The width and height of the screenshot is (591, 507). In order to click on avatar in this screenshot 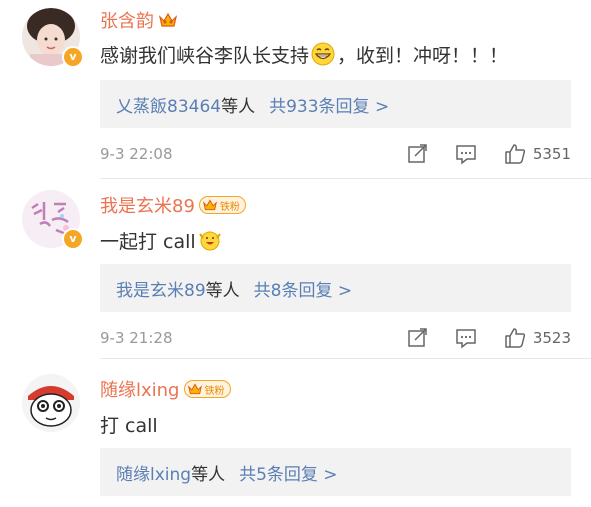, I will do `click(51, 403)`.